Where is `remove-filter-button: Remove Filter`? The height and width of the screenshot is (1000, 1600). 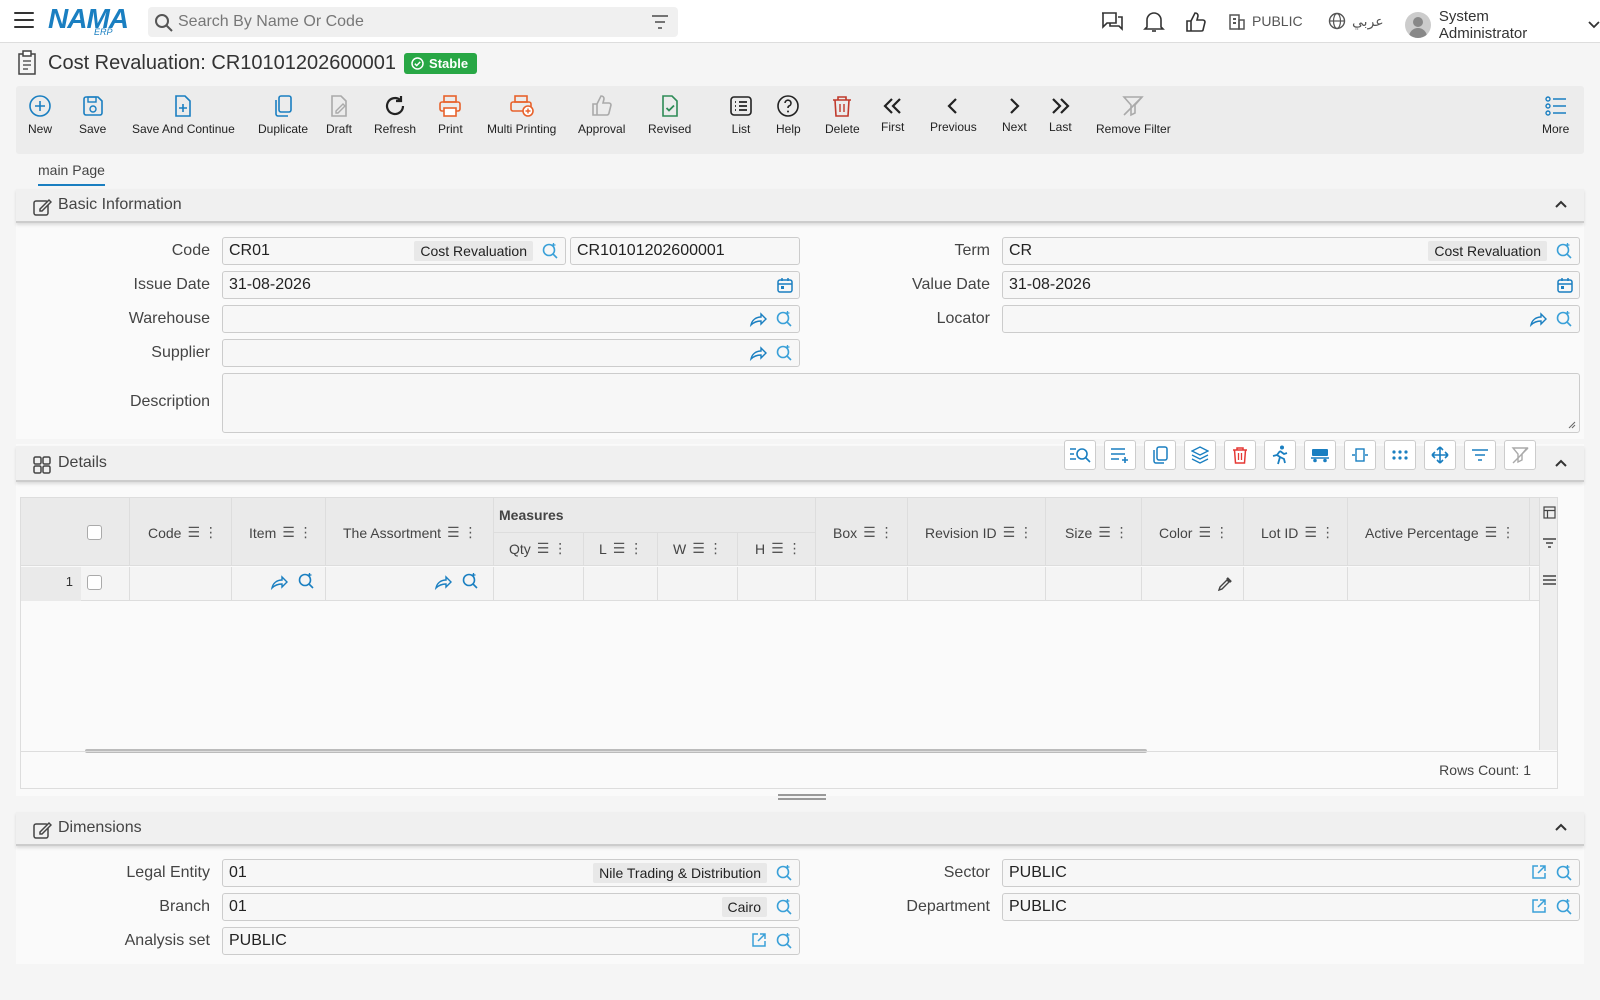
remove-filter-button: Remove Filter is located at coordinates (1133, 115).